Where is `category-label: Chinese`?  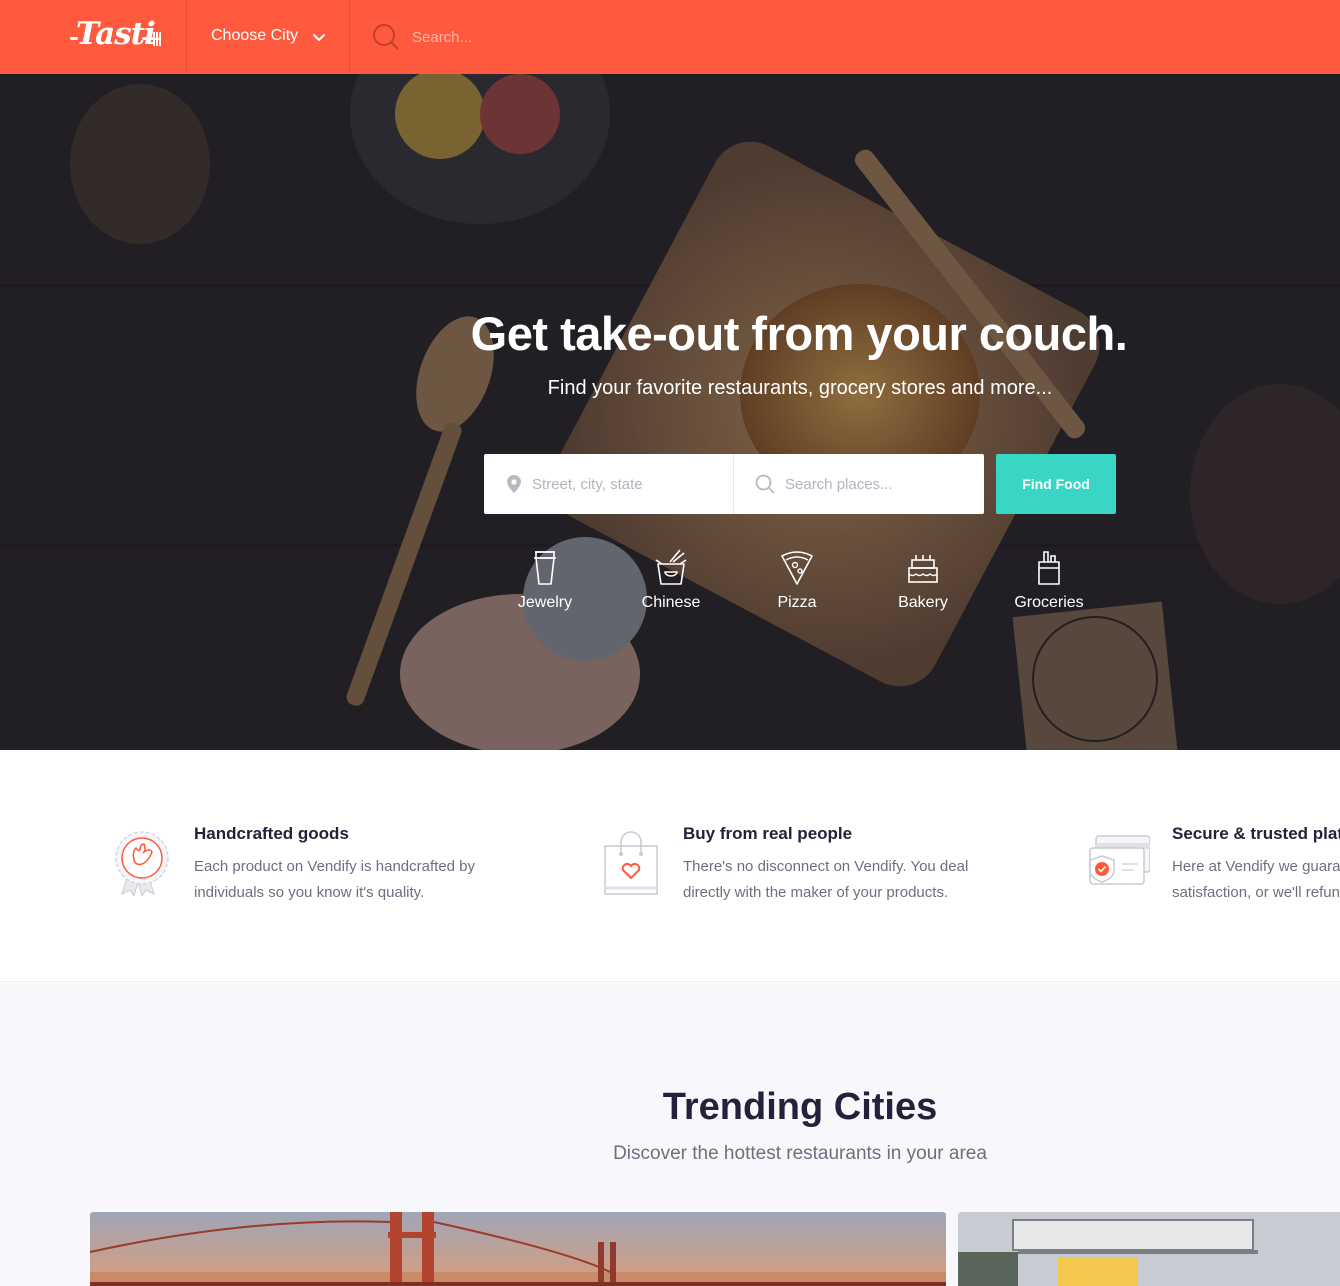 category-label: Chinese is located at coordinates (671, 602).